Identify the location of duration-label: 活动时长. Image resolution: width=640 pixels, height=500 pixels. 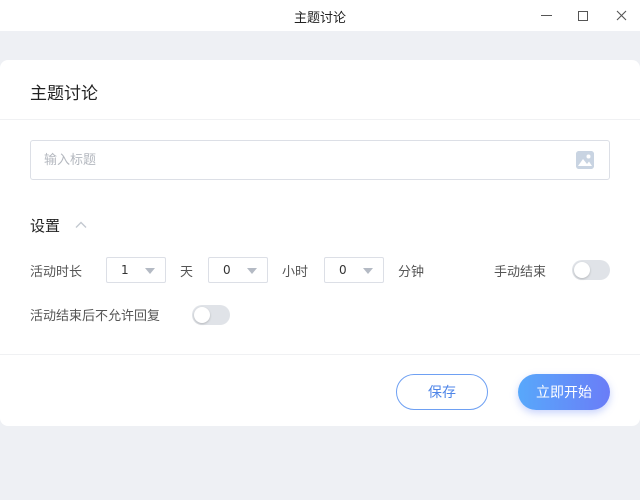
(56, 272).